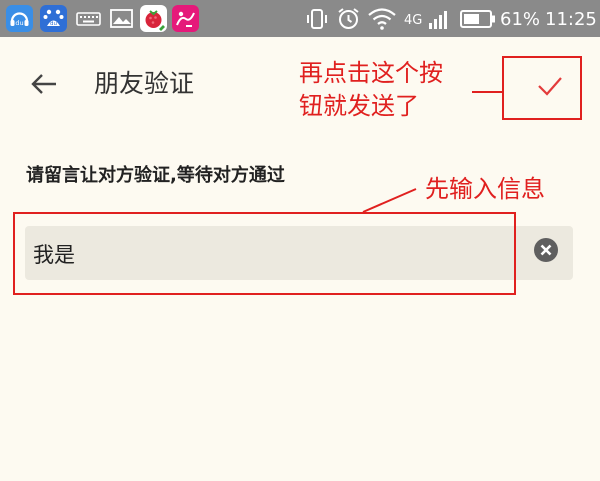 The image size is (600, 481). I want to click on send-button-highlight, so click(542, 88).